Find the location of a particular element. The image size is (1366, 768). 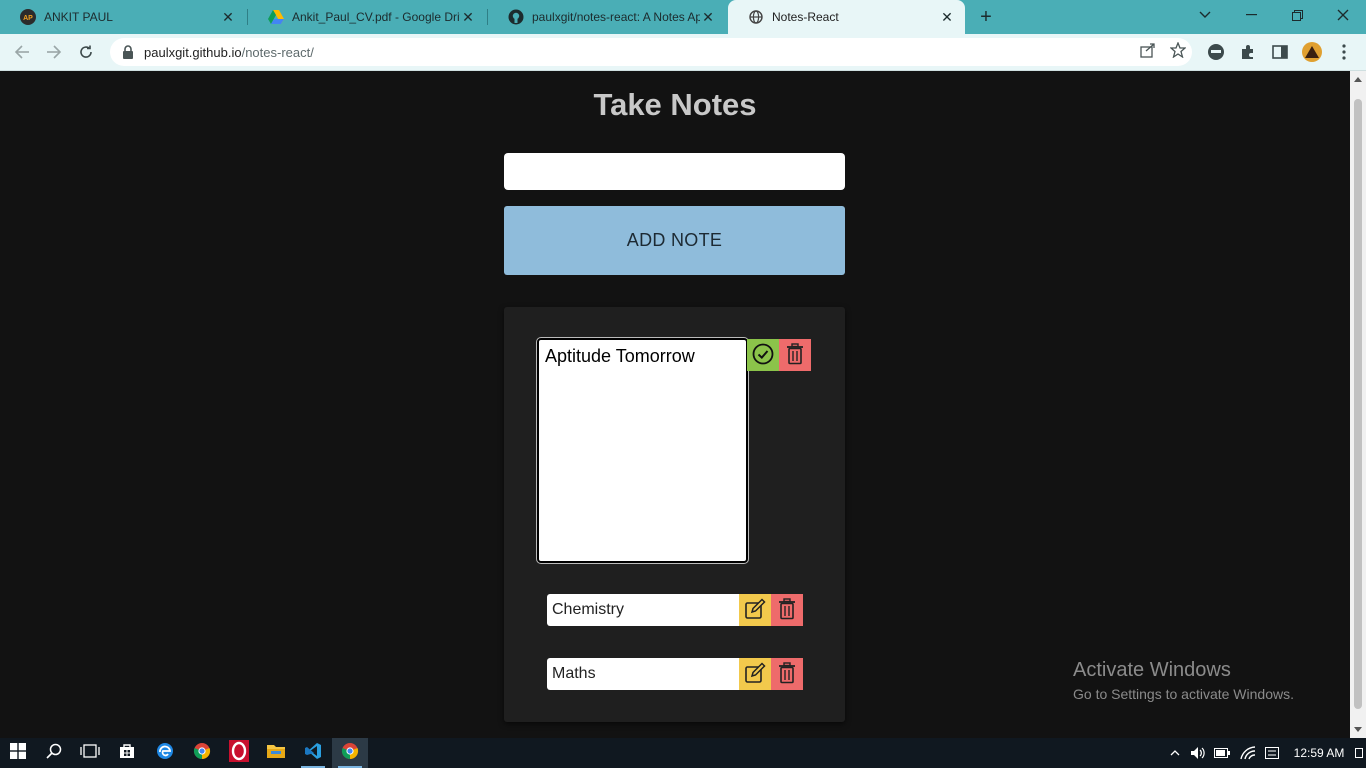

address-bar: paulxgit.github.io/notes-react/ is located at coordinates (651, 52).